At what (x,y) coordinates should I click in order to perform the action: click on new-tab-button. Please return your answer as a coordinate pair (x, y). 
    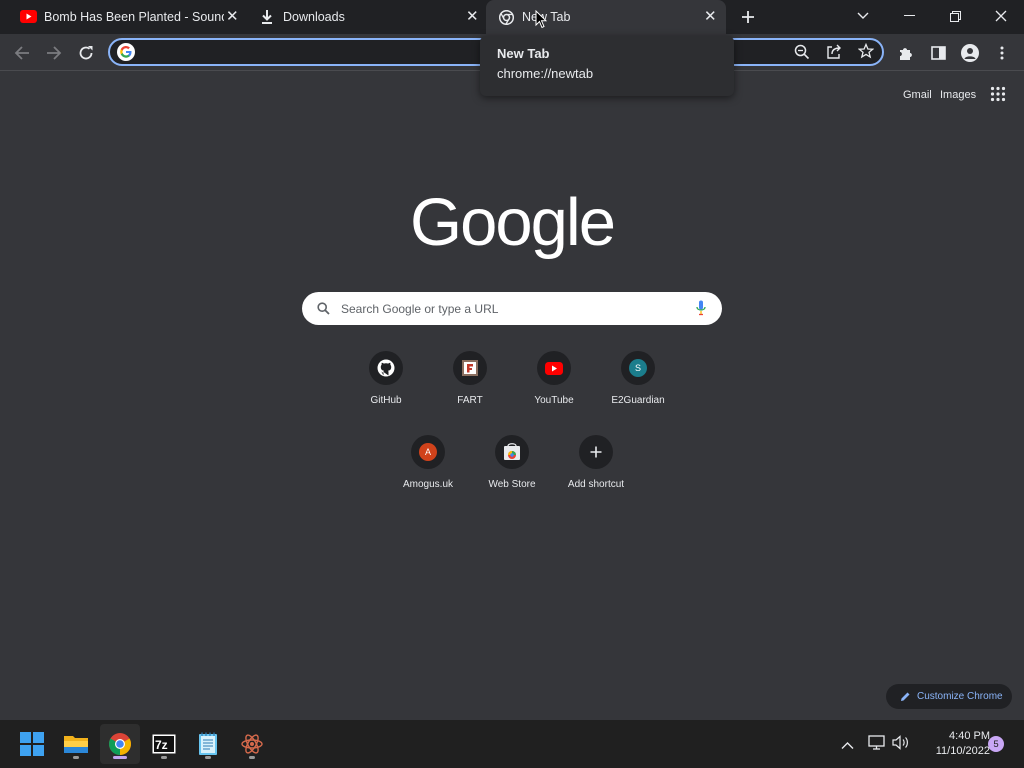
    Looking at the image, I should click on (748, 17).